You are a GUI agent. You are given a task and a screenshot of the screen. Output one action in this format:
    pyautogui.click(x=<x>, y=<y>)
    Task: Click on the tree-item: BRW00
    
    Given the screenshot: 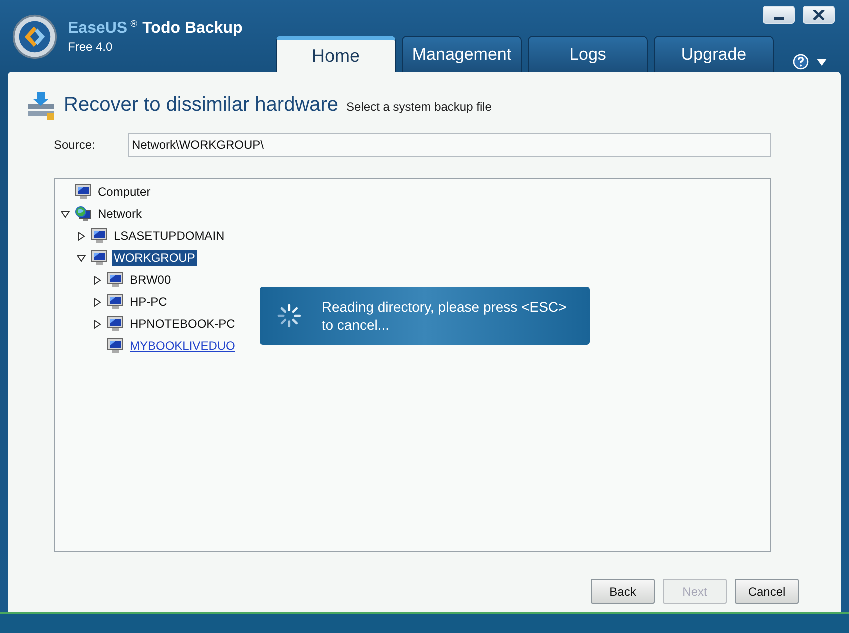 What is the action you would take?
    pyautogui.click(x=151, y=280)
    